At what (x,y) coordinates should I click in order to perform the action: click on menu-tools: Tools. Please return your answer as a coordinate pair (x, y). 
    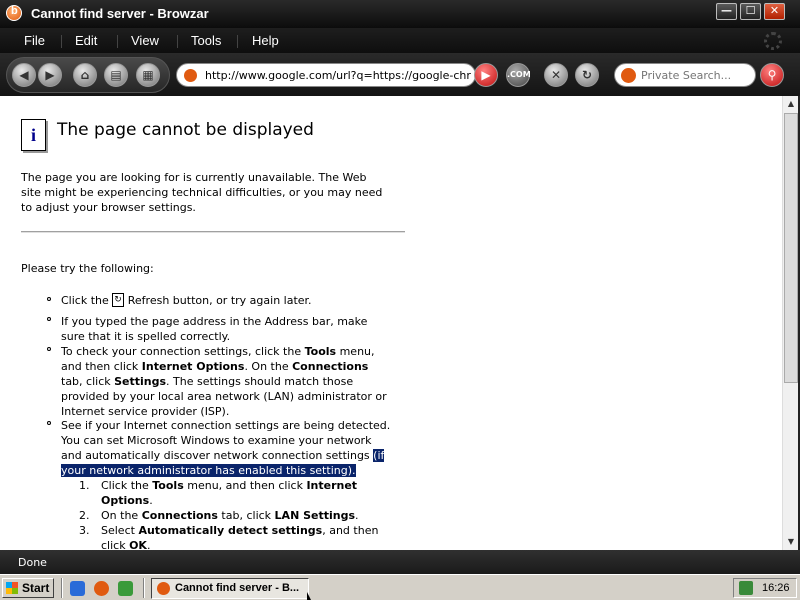
    Looking at the image, I should click on (206, 40).